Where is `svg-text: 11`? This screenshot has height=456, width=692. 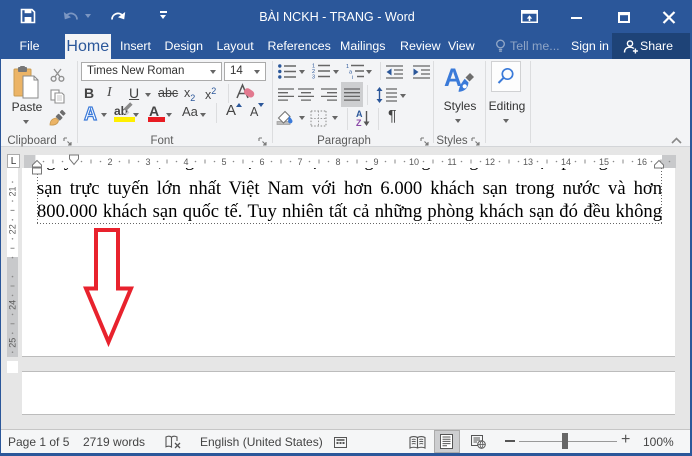 svg-text: 11 is located at coordinates (451, 162).